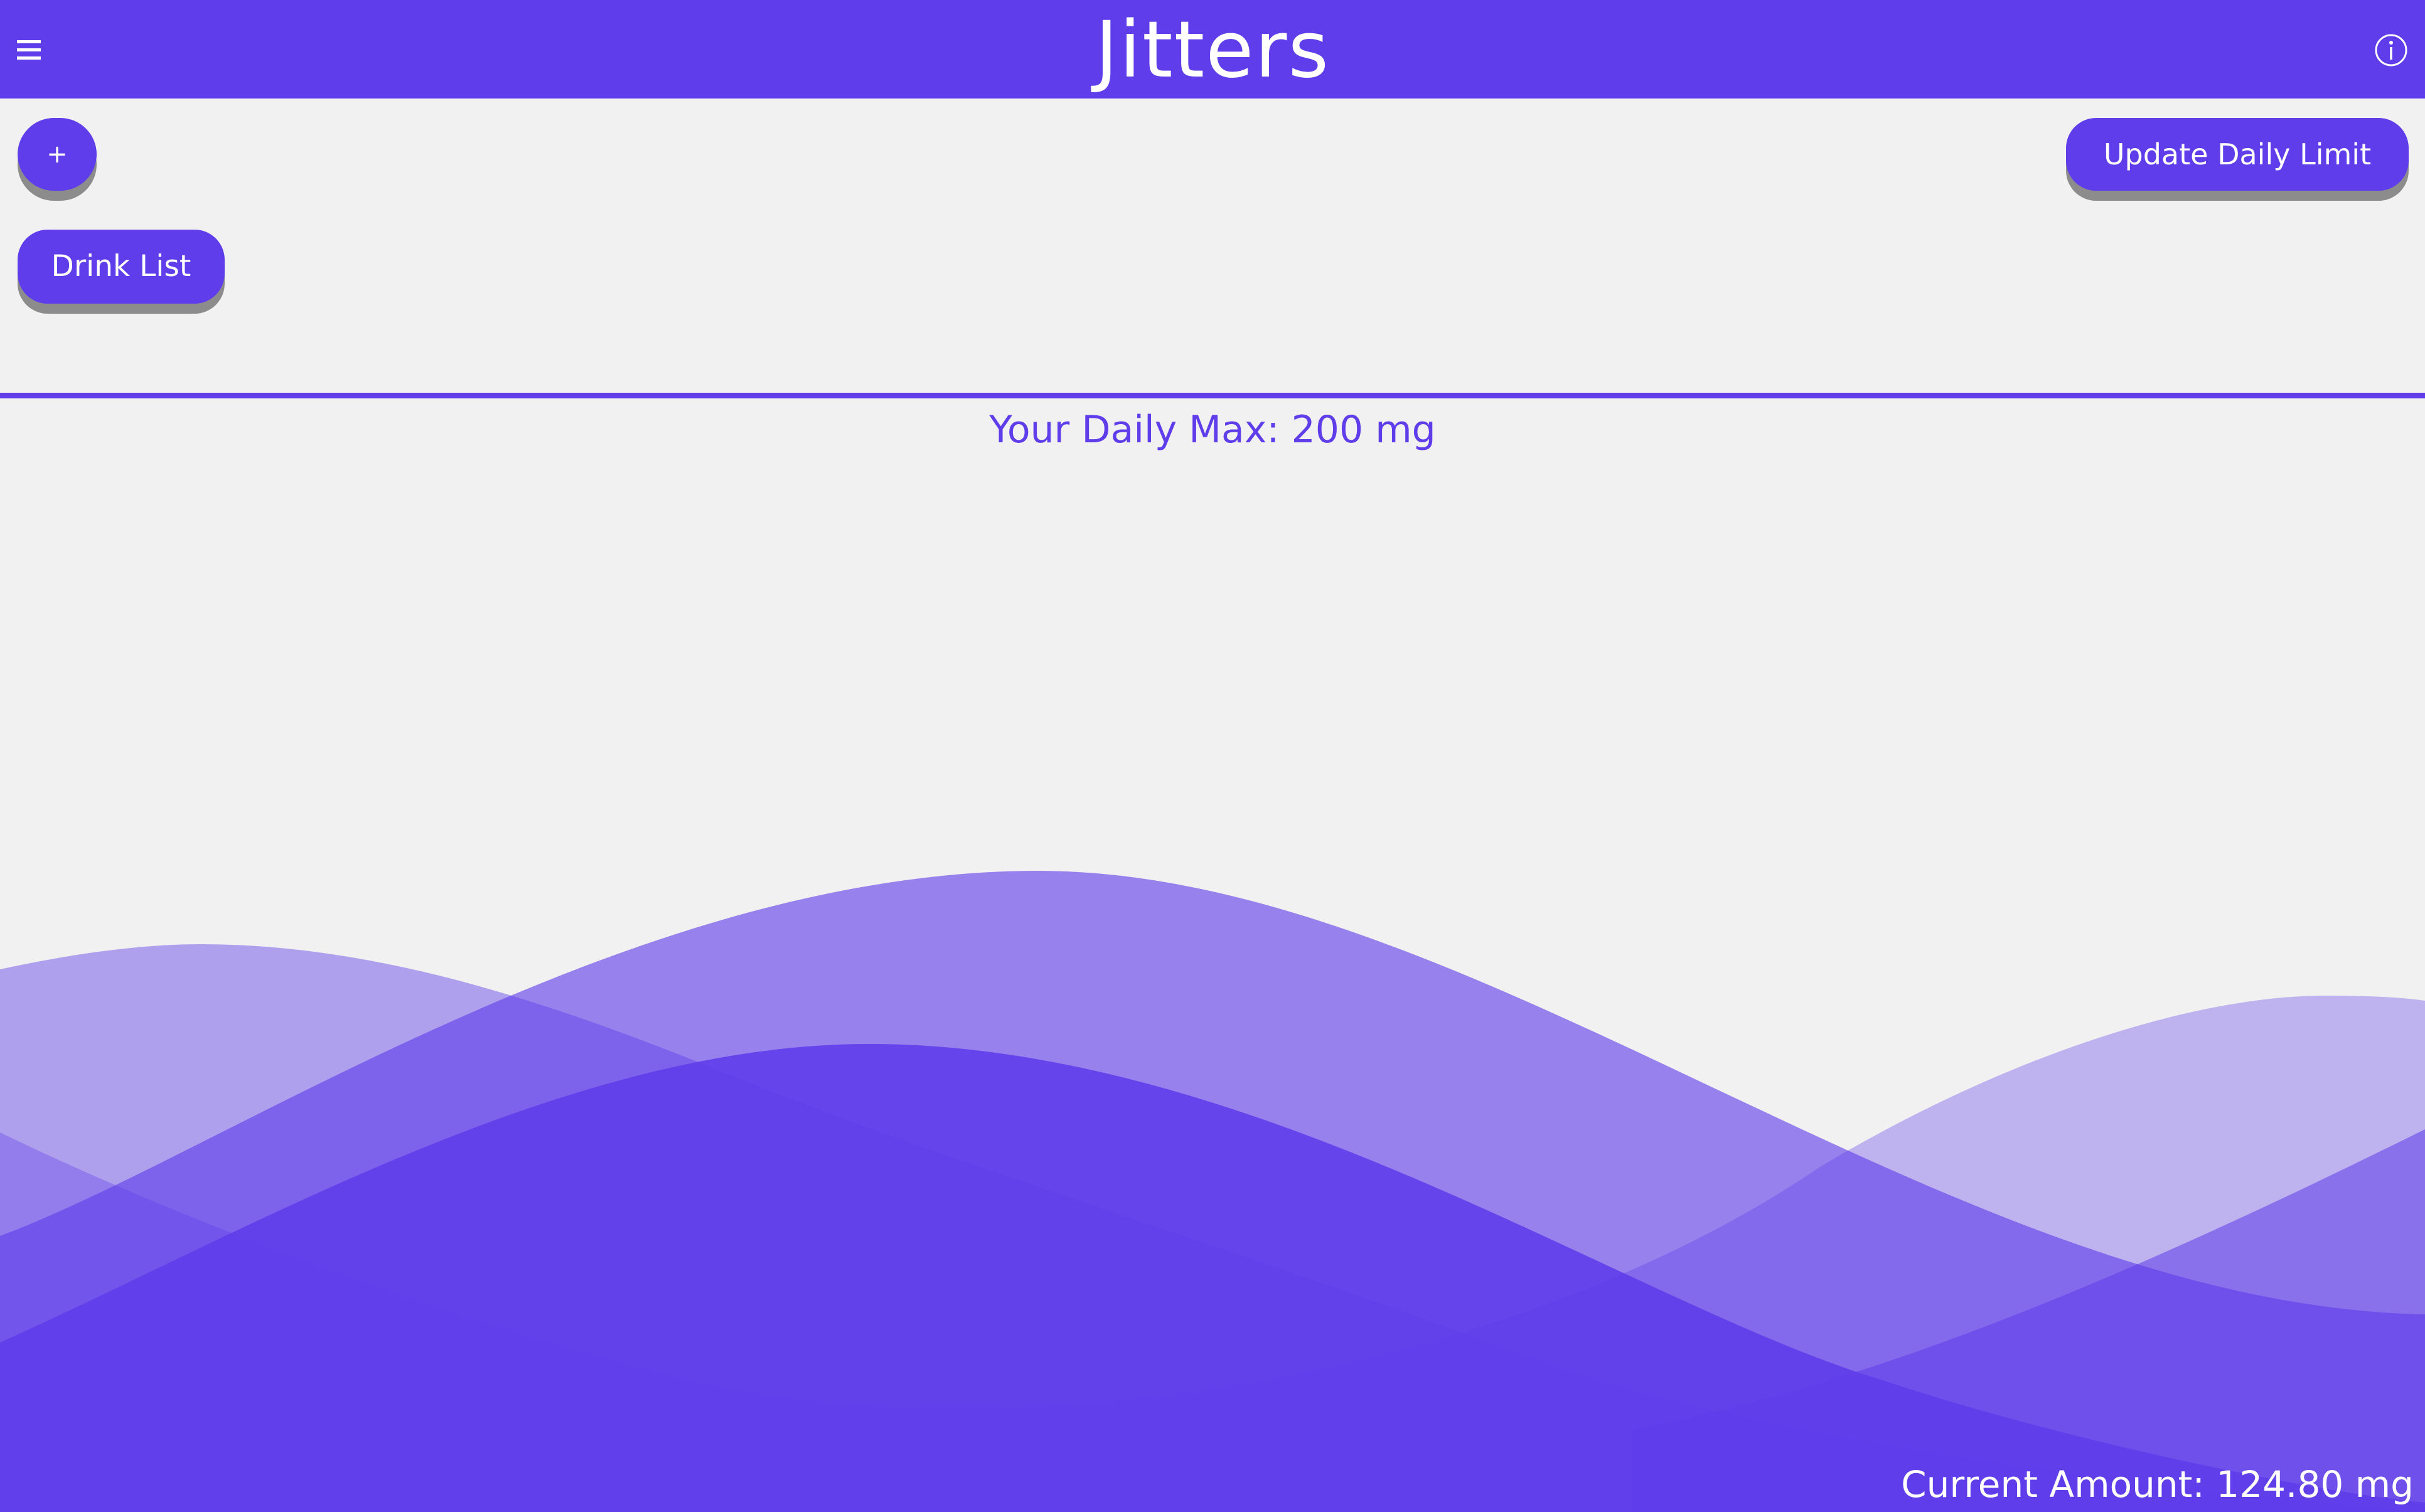 This screenshot has width=2425, height=1512. I want to click on drink-list-button: Drink List, so click(121, 267).